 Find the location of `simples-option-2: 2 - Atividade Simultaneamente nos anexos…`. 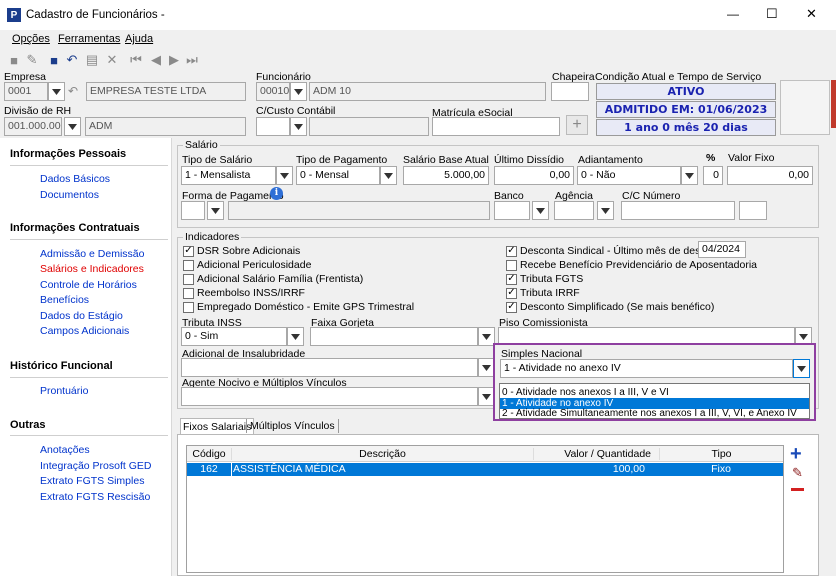

simples-option-2: 2 - Atividade Simultaneamente nos anexos… is located at coordinates (649, 413).